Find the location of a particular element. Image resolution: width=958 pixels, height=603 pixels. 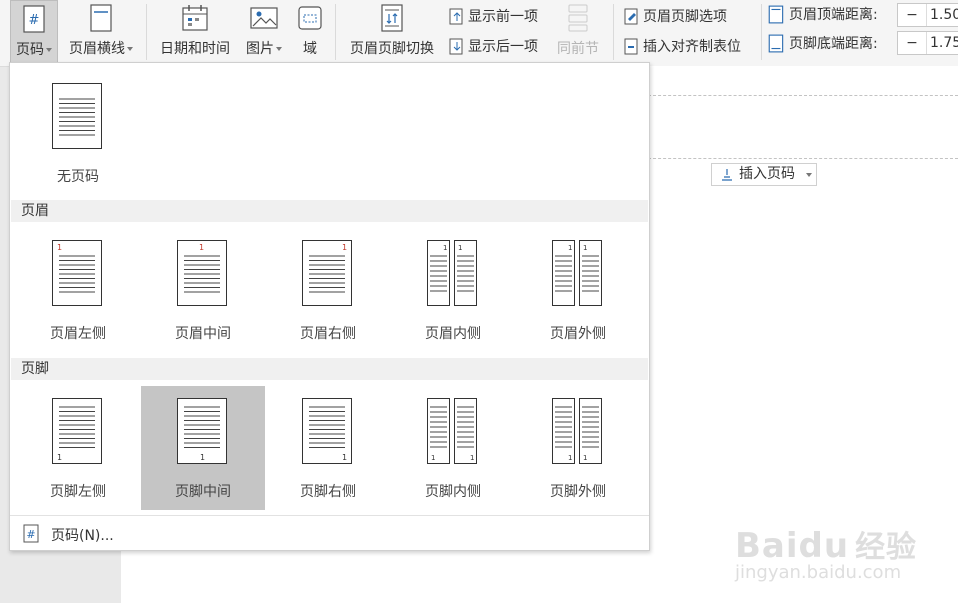

datetime-button: 日期和时间 is located at coordinates (195, 32).